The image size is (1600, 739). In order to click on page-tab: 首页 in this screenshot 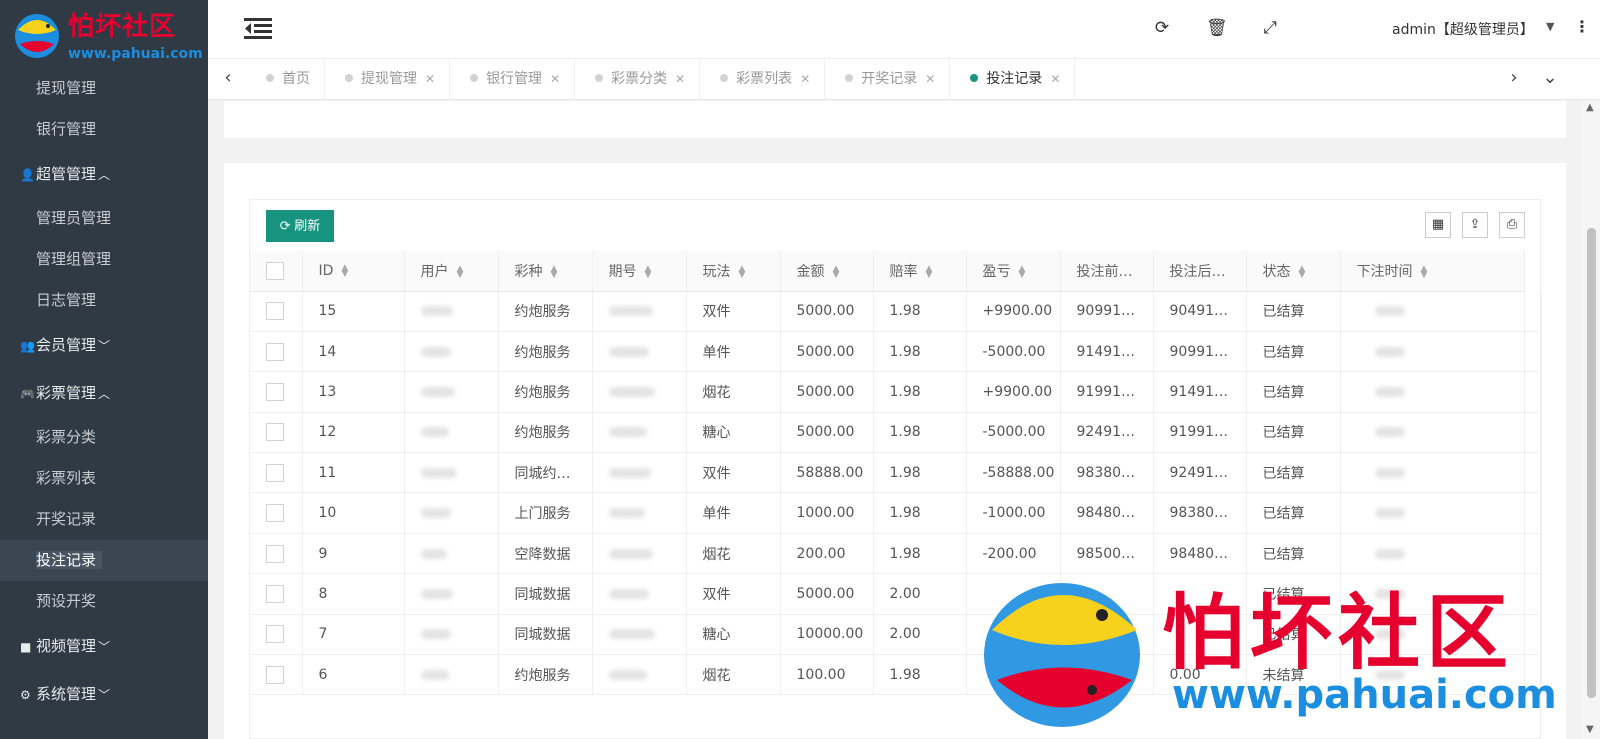, I will do `click(285, 79)`.